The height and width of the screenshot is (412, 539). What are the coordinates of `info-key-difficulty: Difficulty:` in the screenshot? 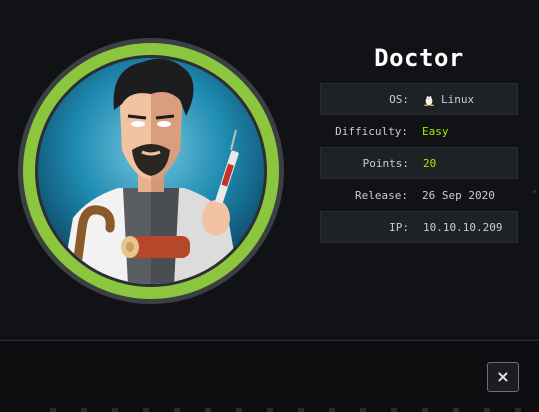 It's located at (371, 131).